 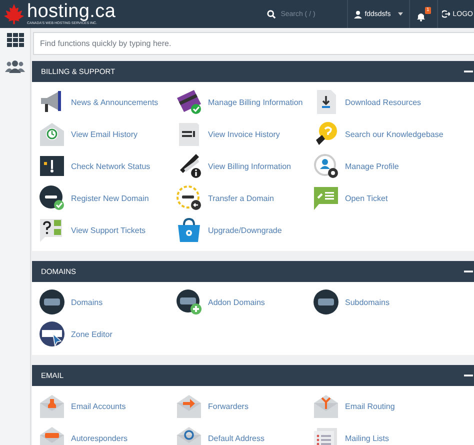 What do you see at coordinates (271, 14) in the screenshot?
I see `search-icon` at bounding box center [271, 14].